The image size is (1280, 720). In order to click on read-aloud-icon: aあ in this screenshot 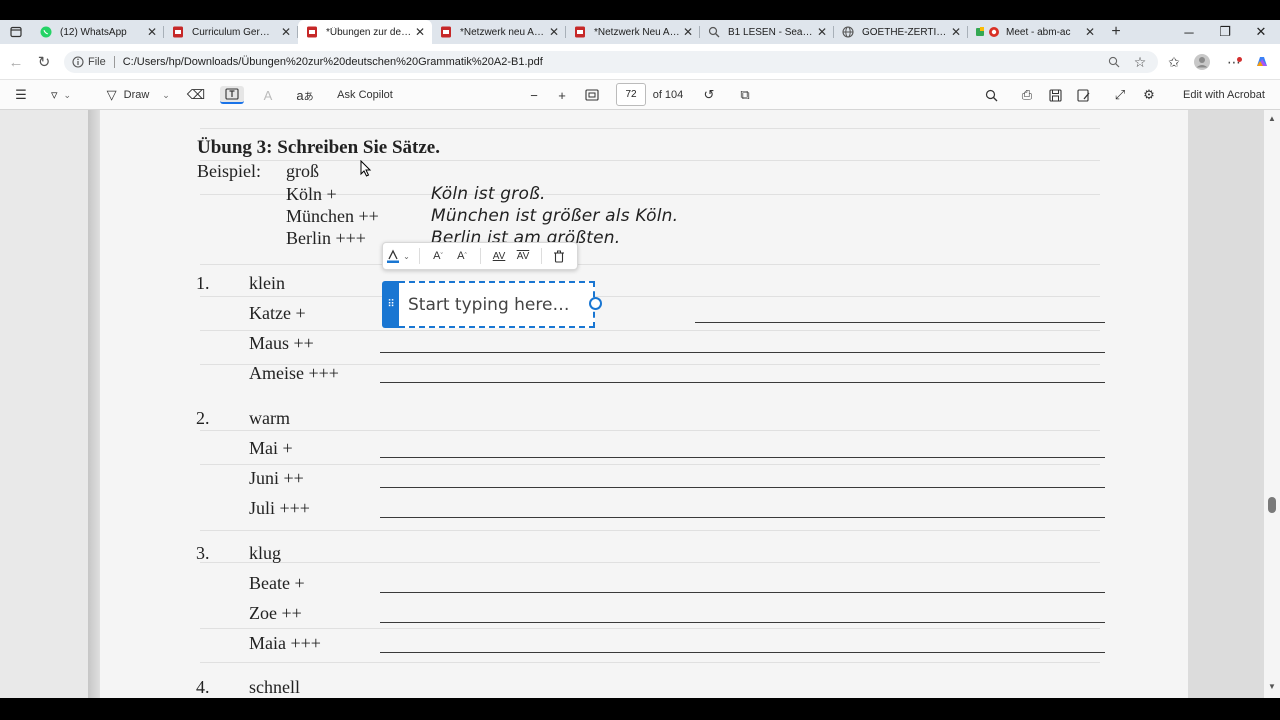, I will do `click(305, 95)`.